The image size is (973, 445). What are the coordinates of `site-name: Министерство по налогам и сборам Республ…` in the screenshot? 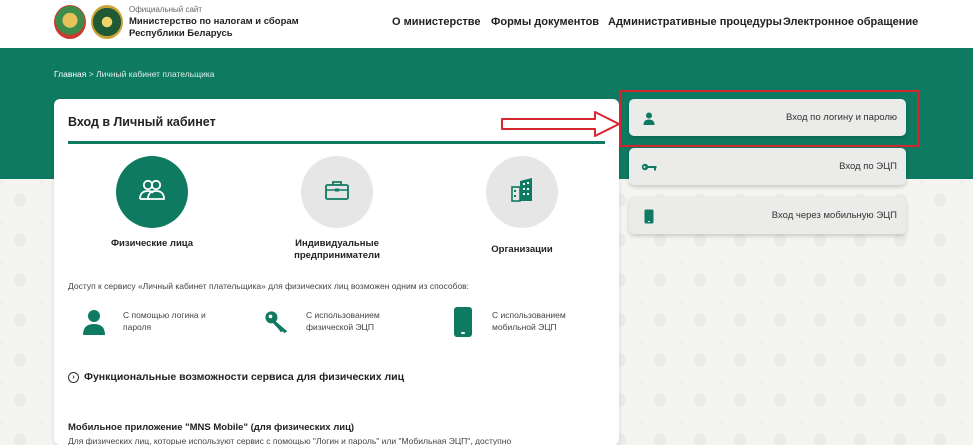 It's located at (219, 28).